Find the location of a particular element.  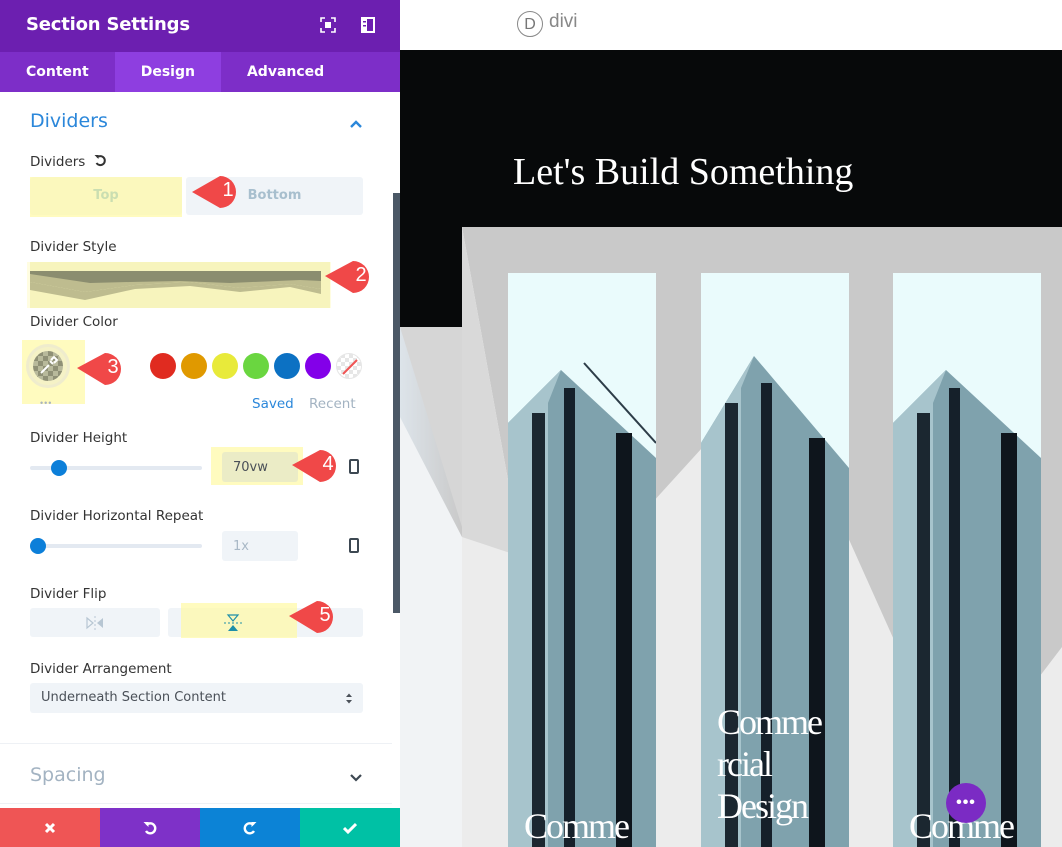

divider-arrangement-value: Underneath Section Content is located at coordinates (133, 697).